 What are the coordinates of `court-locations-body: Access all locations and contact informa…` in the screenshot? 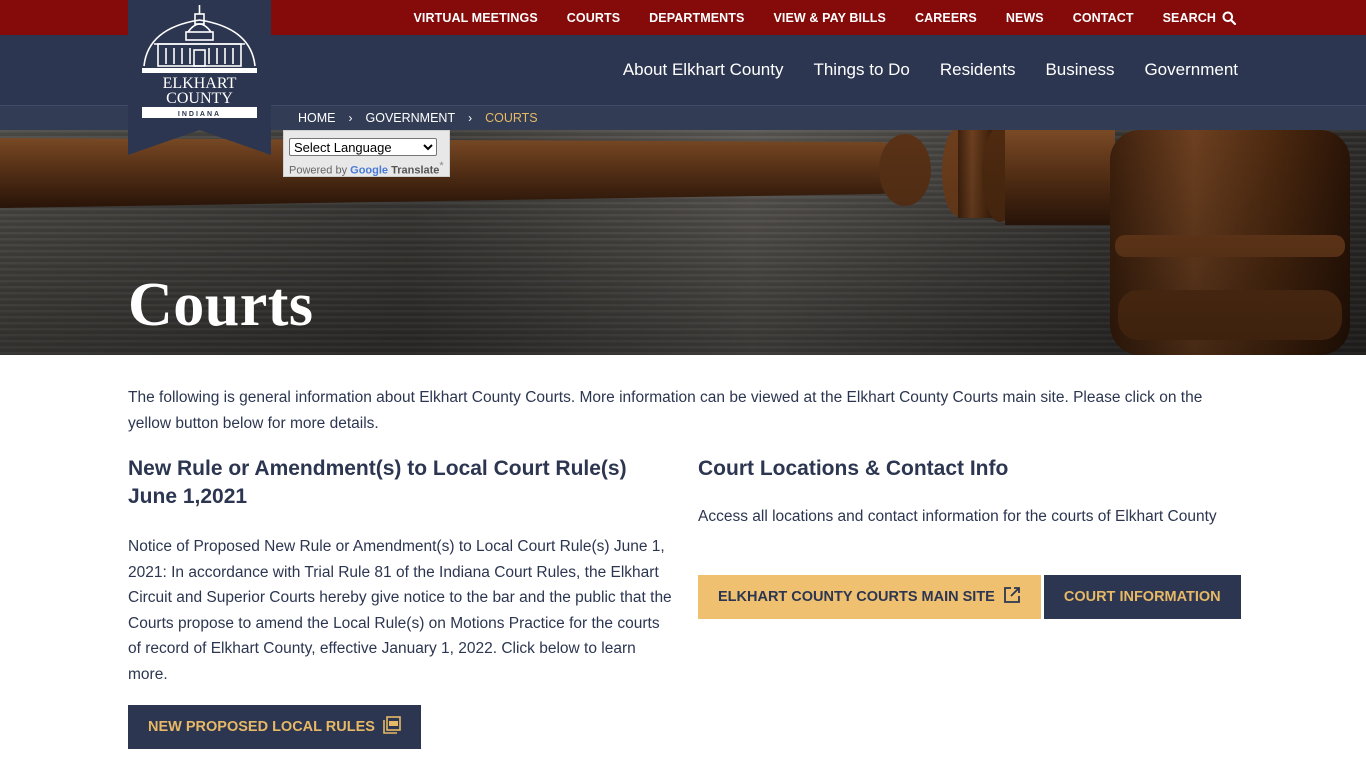 It's located at (957, 516).